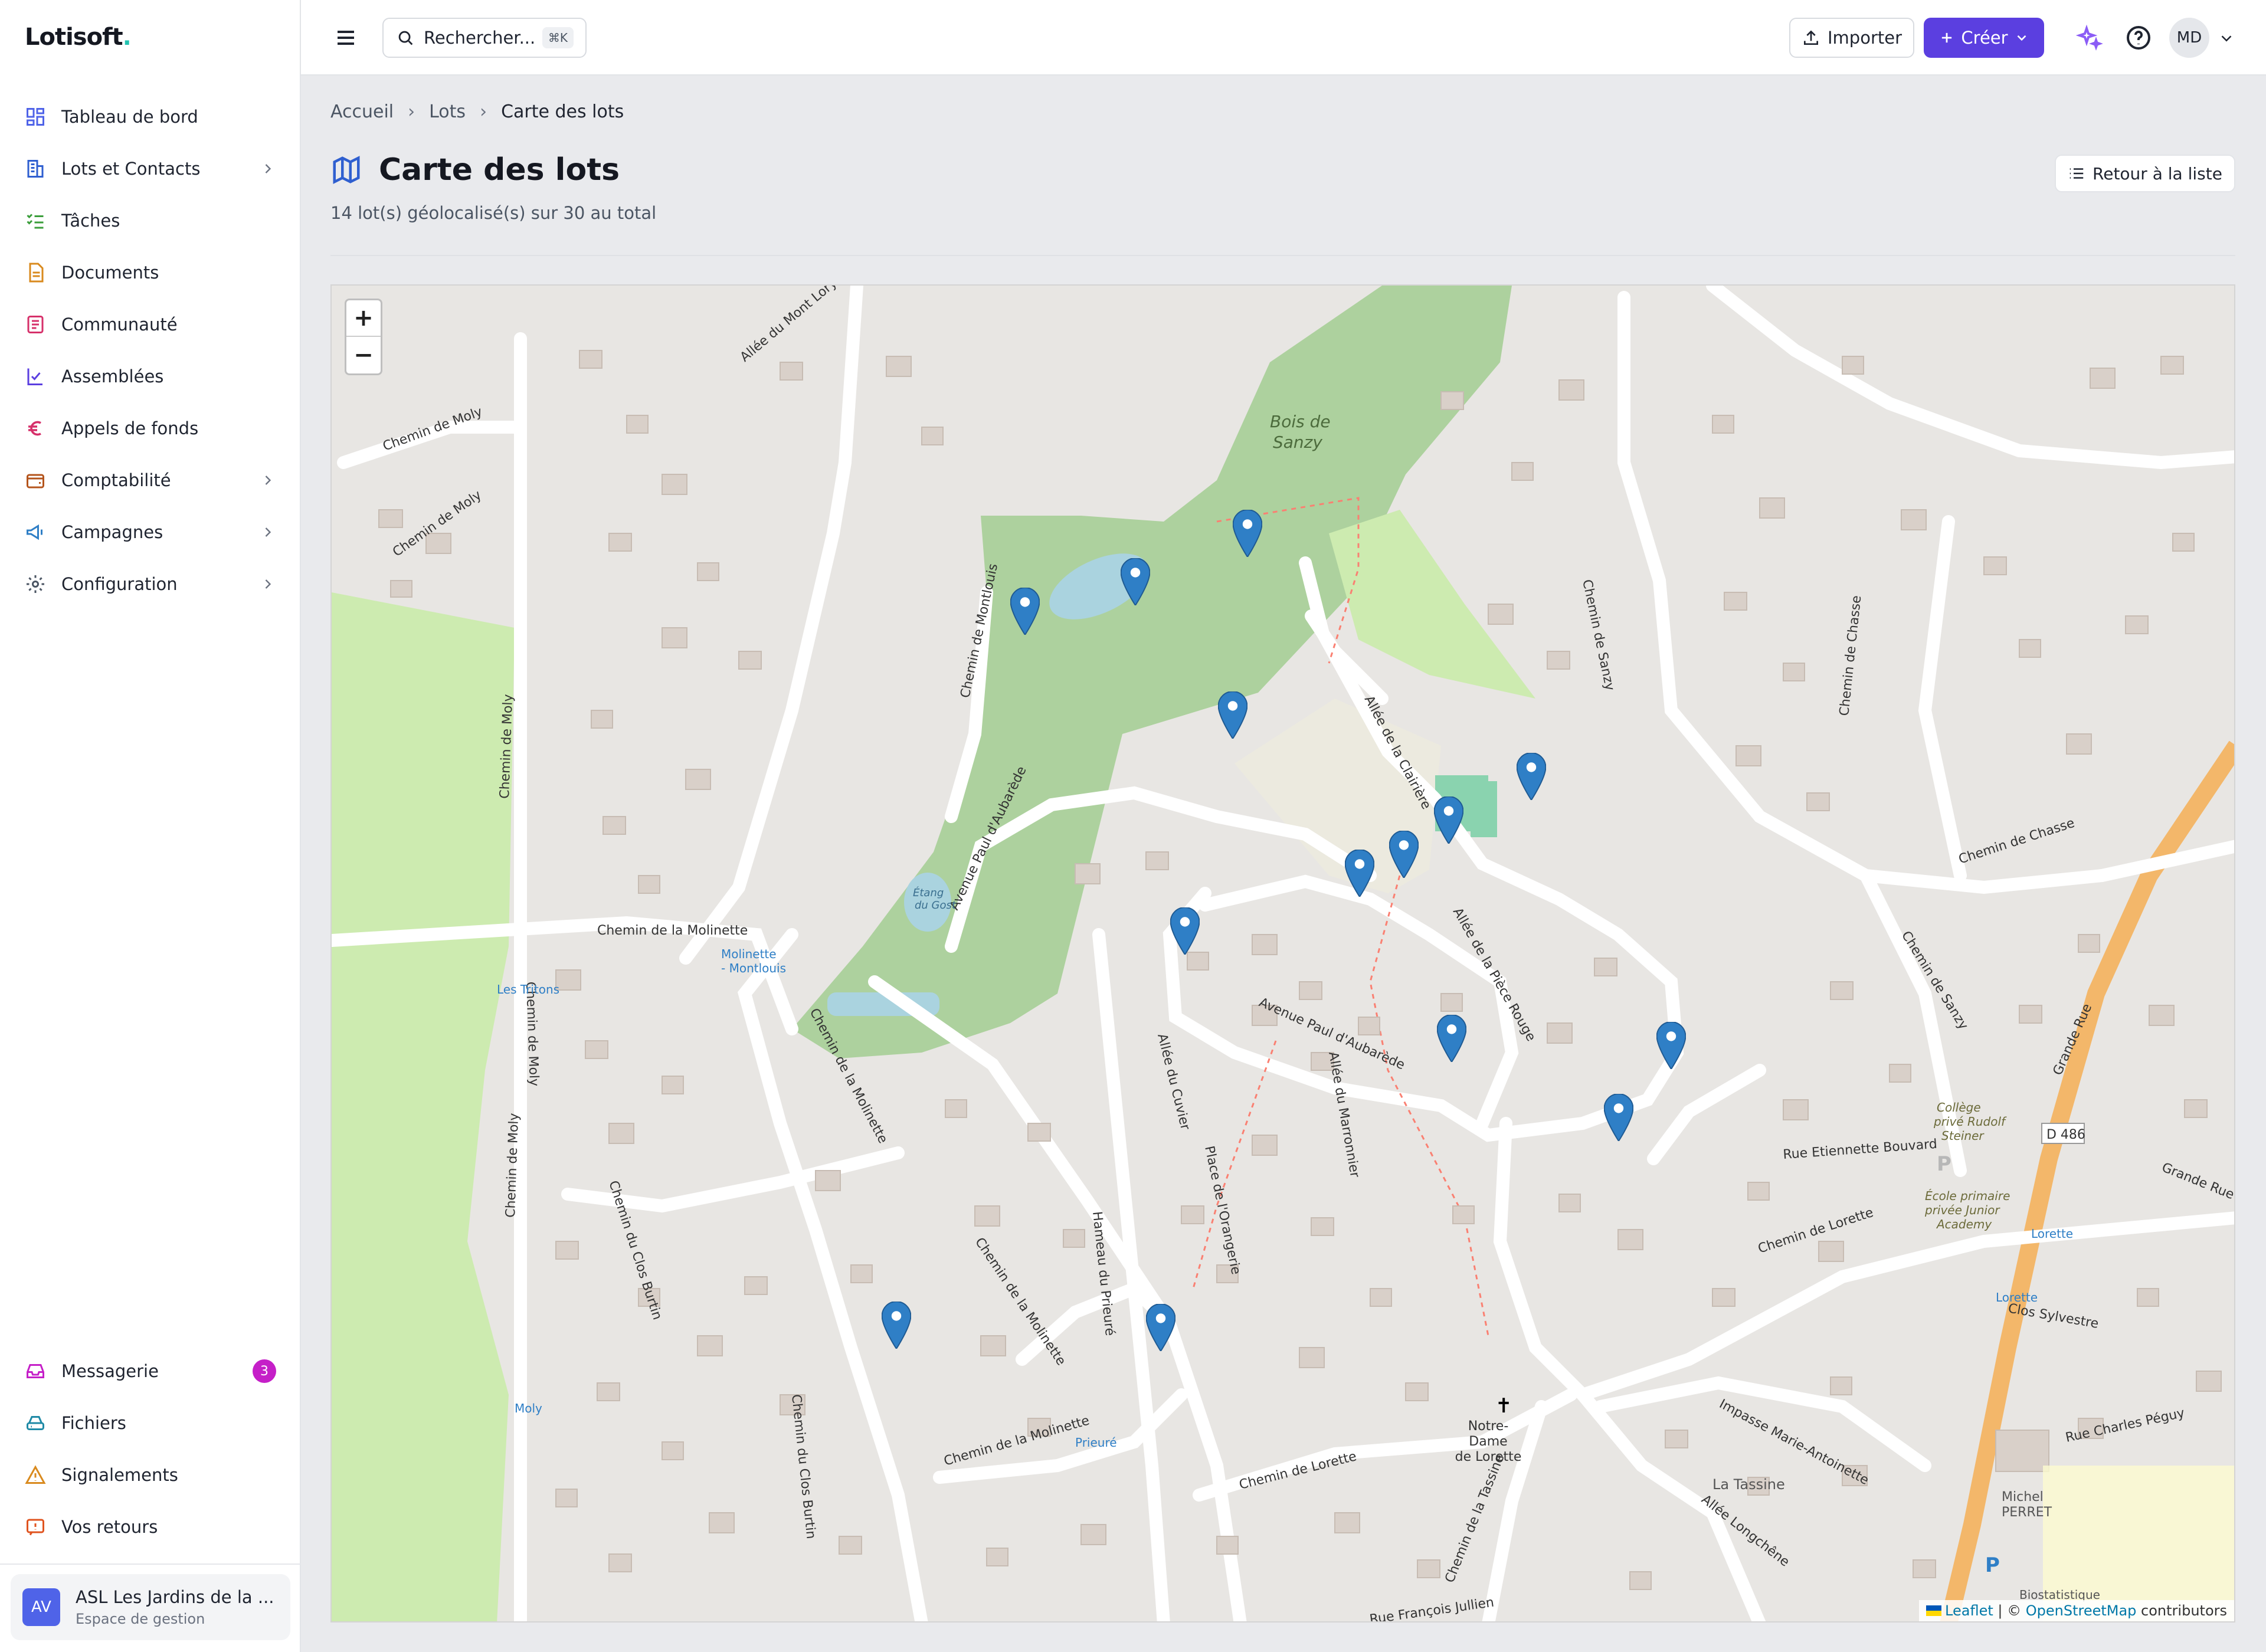  What do you see at coordinates (150, 1371) in the screenshot?
I see `sidebar-item-messages: Messagerie 3` at bounding box center [150, 1371].